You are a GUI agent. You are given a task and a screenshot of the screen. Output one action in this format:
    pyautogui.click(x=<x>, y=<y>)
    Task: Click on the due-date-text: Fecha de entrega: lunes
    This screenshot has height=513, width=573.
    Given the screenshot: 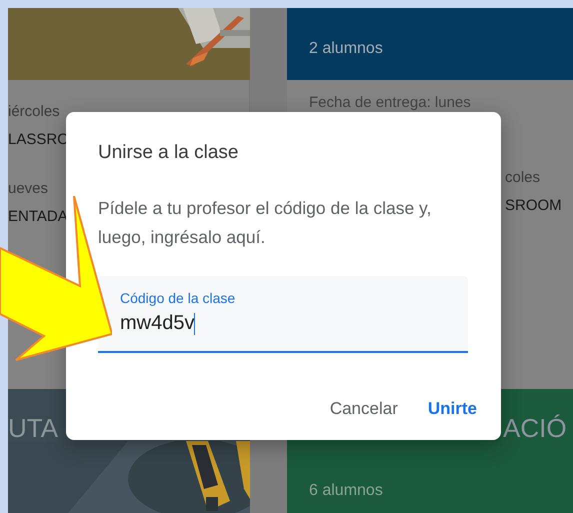 What is the action you would take?
    pyautogui.click(x=390, y=102)
    